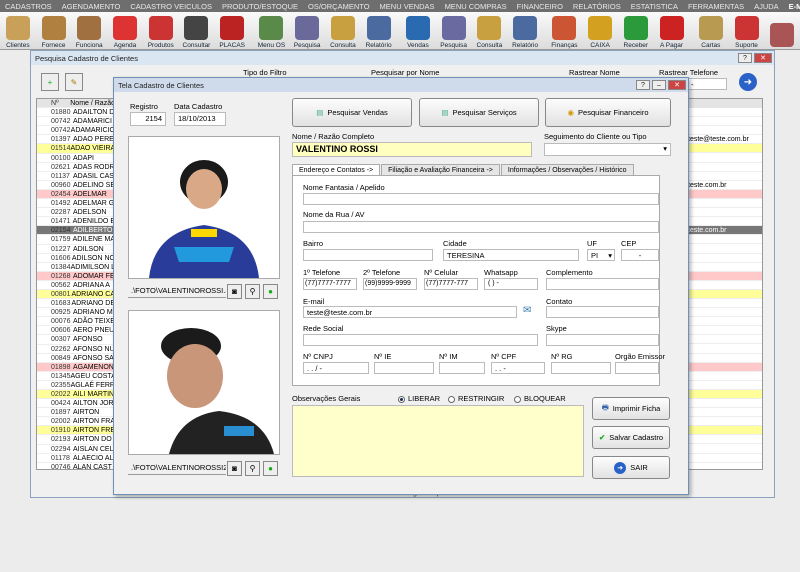  What do you see at coordinates (76, 258) in the screenshot?
I see `table-row: 01606 ADILSON NO` at bounding box center [76, 258].